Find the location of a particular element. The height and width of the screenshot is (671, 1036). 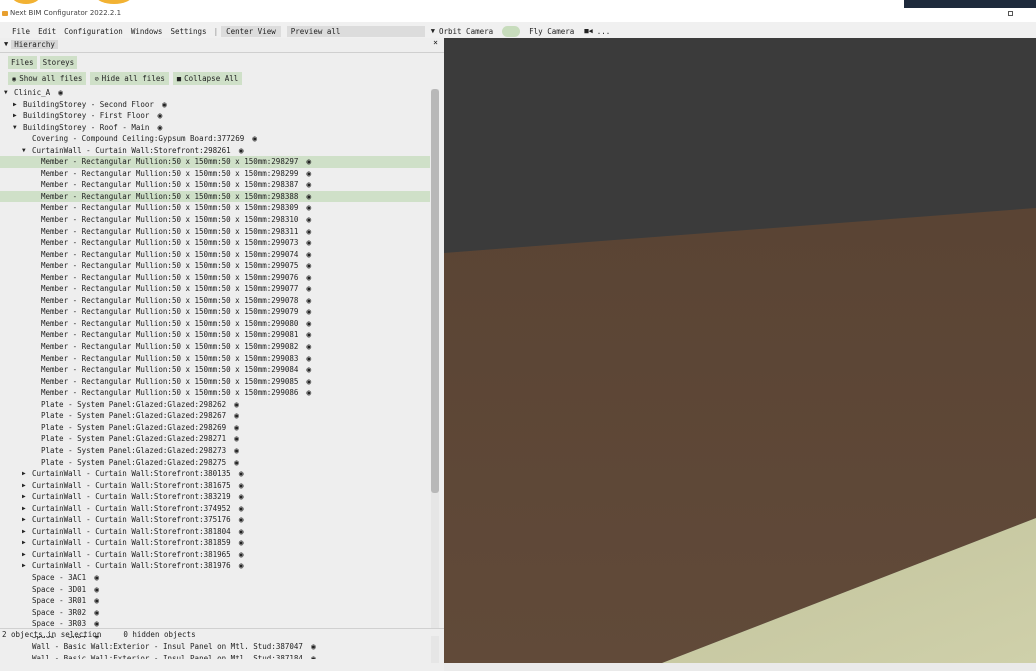

scrollbar-thumb is located at coordinates (435, 291).